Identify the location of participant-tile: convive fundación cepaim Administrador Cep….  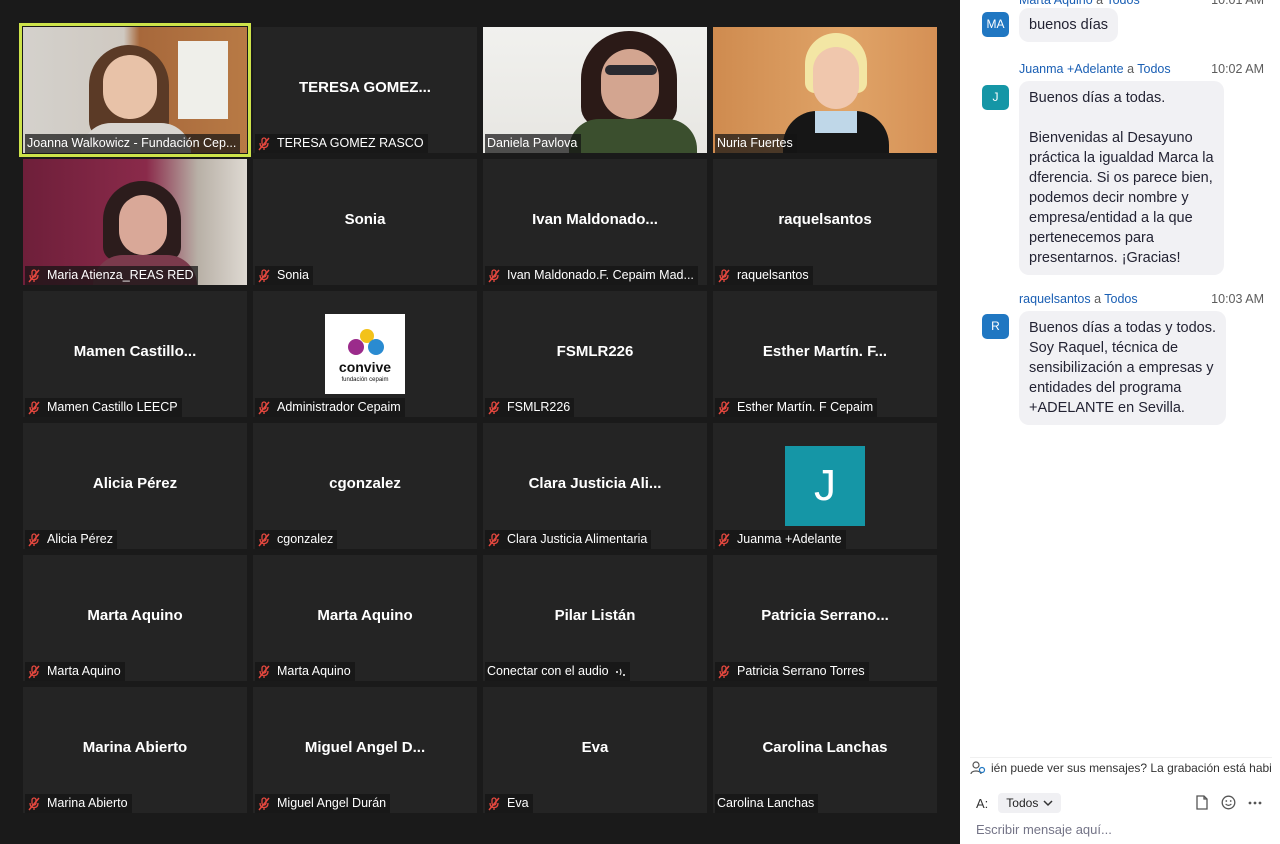
(365, 354).